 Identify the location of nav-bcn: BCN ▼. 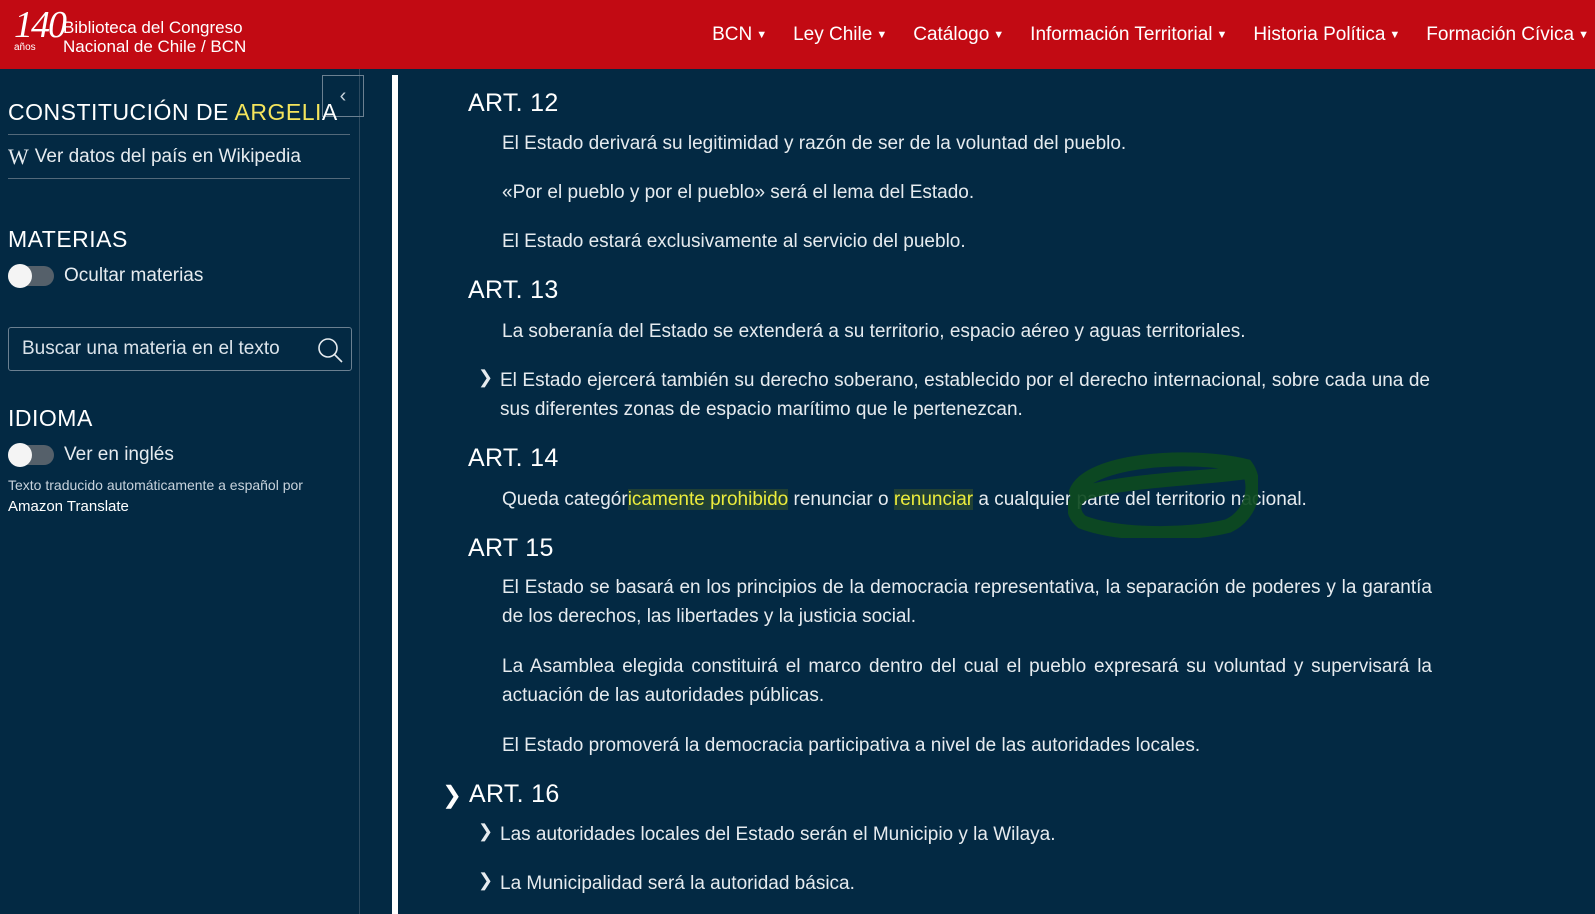
(739, 35).